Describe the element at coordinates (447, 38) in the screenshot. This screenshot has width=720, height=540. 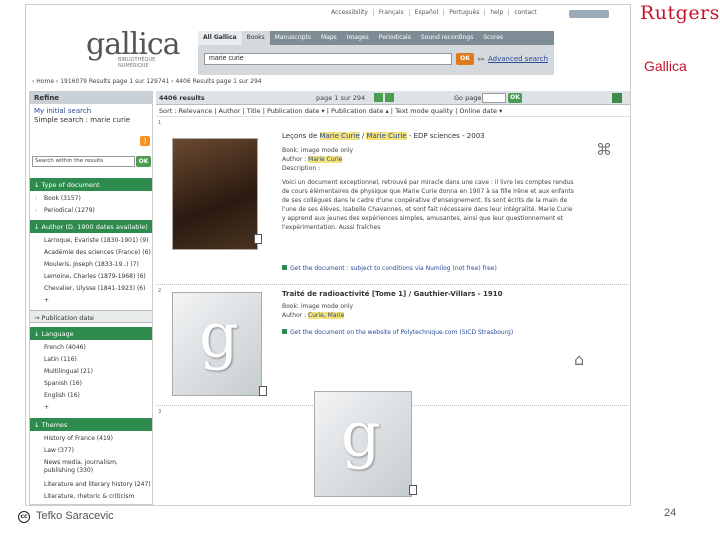
I see `tab-sound-recordings: Sound recordings` at that location.